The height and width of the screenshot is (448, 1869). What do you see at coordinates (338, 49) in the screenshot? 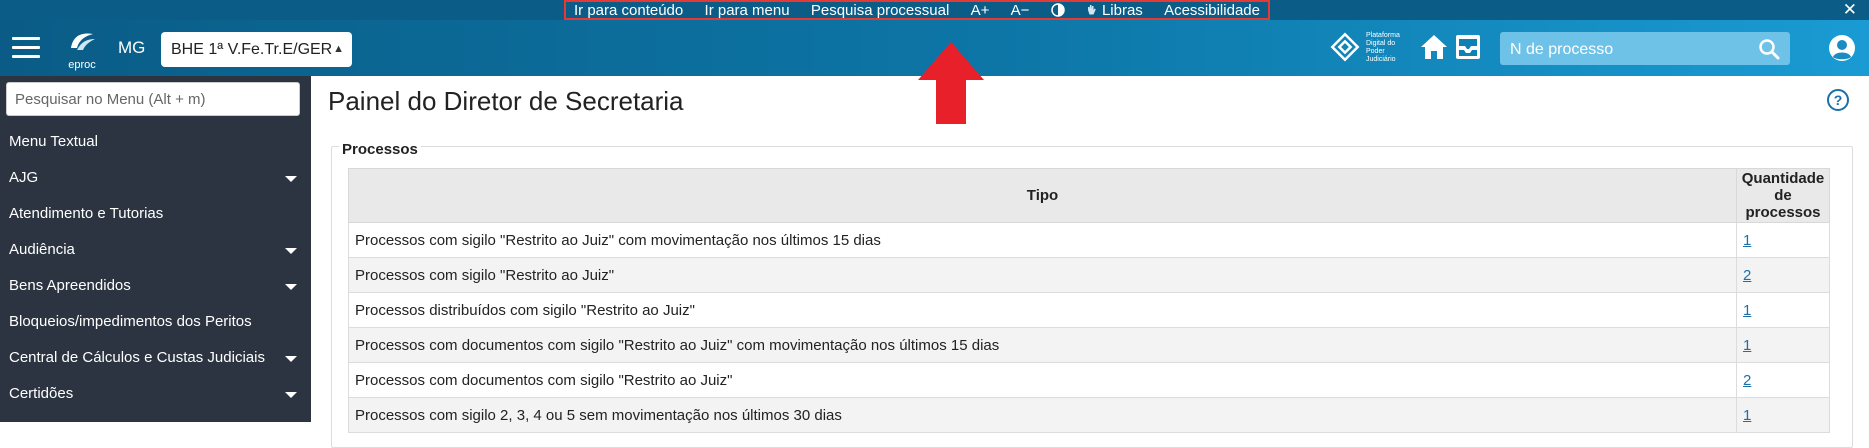
I see `select-updown-icon: ▲` at bounding box center [338, 49].